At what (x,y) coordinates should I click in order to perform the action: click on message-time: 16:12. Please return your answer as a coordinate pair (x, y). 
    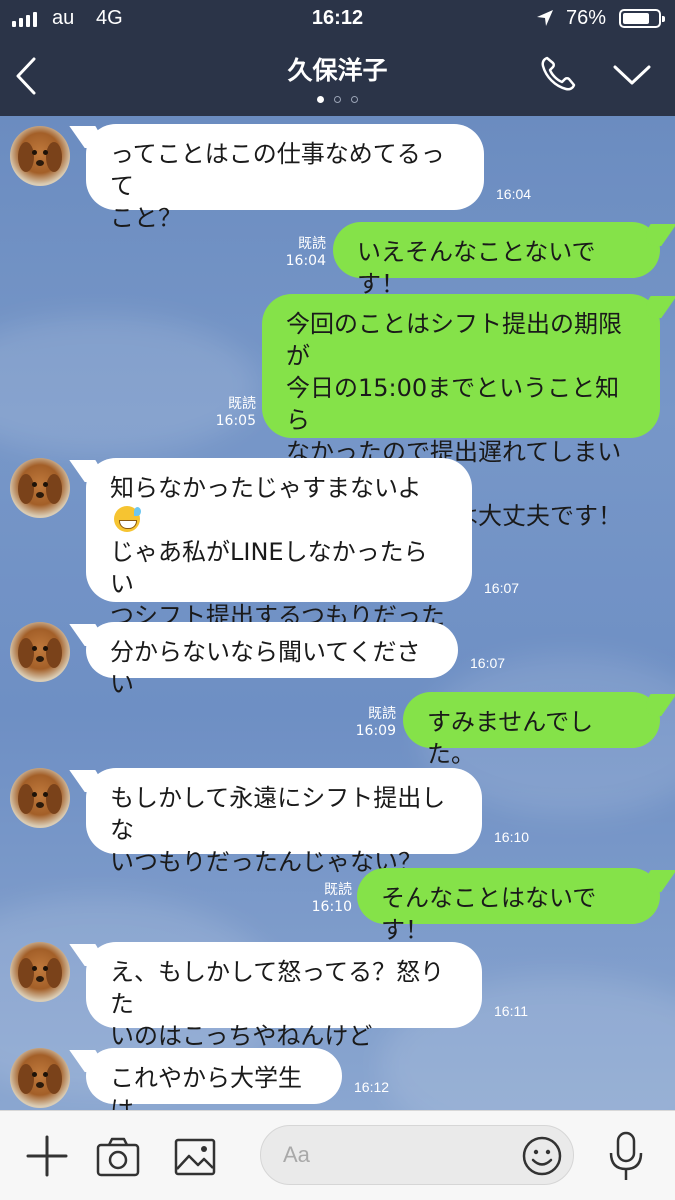
    Looking at the image, I should click on (372, 1087).